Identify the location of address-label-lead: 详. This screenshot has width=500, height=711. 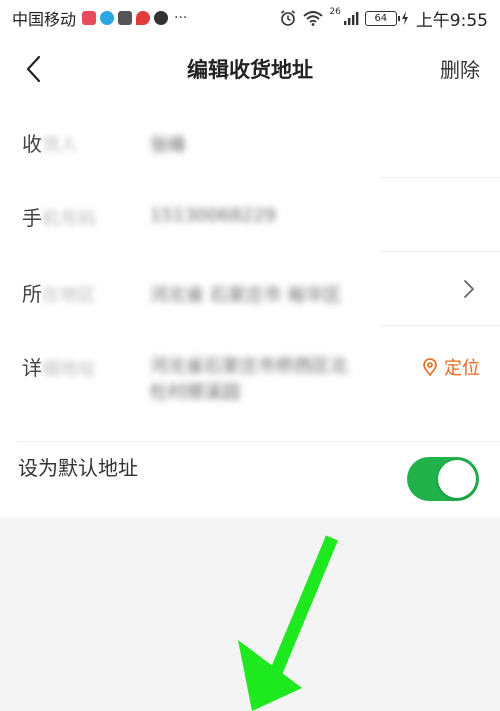
(32, 368).